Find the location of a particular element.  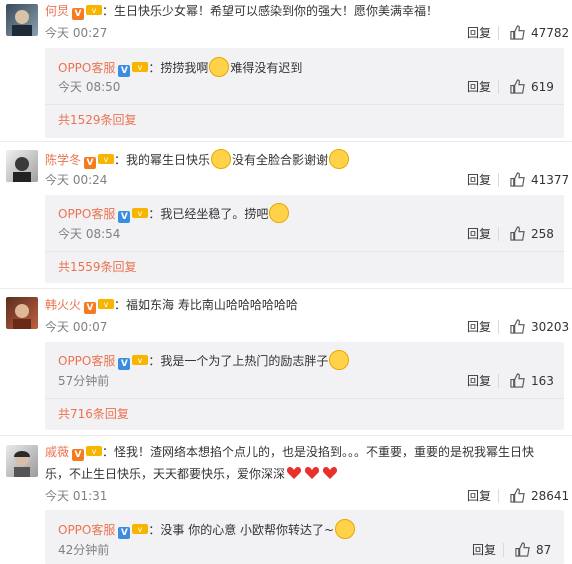

reply-text-line: OPPO客服 Vv ：没事 你的心意 小欧帮你转达了~ is located at coordinates (207, 529).